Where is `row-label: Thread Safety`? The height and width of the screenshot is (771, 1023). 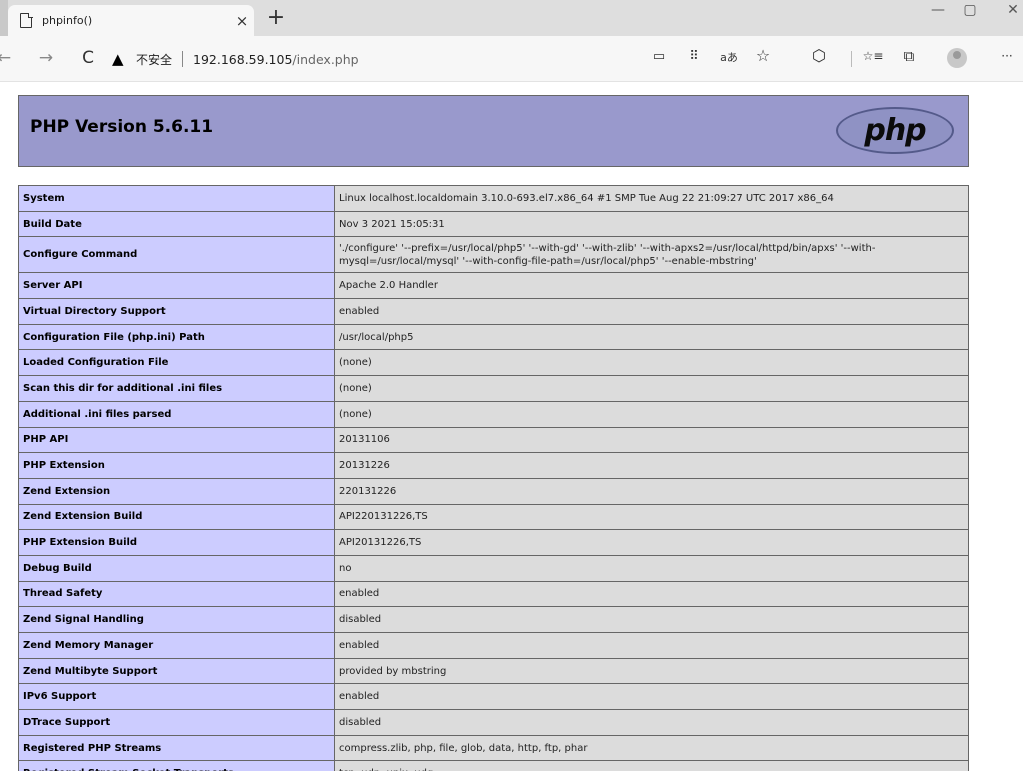 row-label: Thread Safety is located at coordinates (176, 594).